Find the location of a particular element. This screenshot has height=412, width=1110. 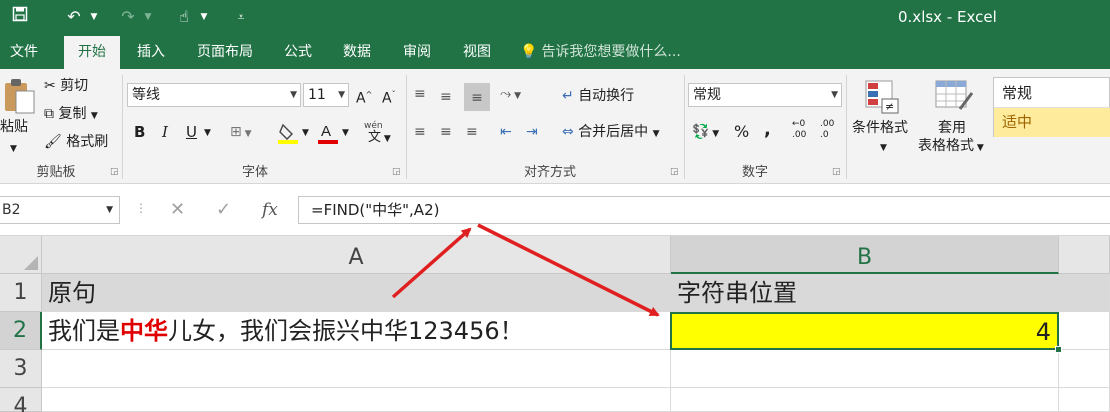

tab-review: 审阅 is located at coordinates (417, 52).